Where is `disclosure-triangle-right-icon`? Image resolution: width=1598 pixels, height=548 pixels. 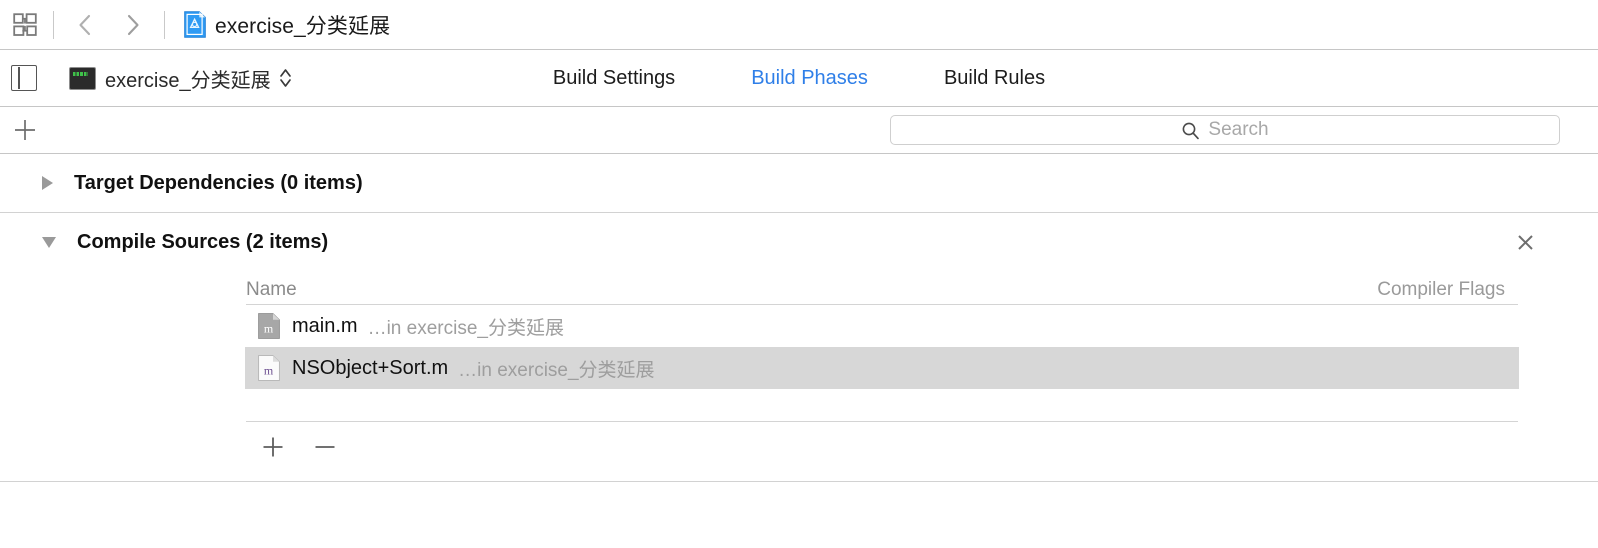
disclosure-triangle-right-icon is located at coordinates (47, 183).